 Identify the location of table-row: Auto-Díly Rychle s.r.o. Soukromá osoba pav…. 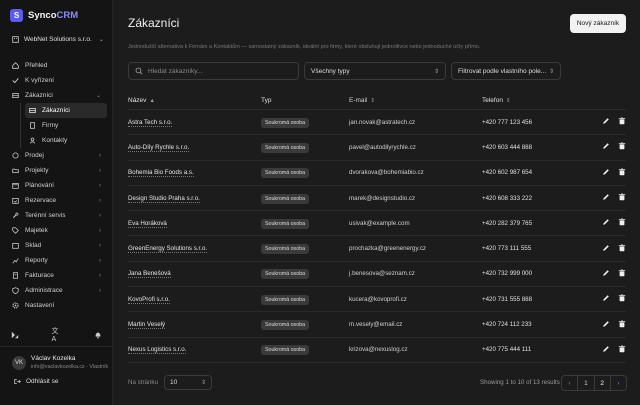
(377, 148).